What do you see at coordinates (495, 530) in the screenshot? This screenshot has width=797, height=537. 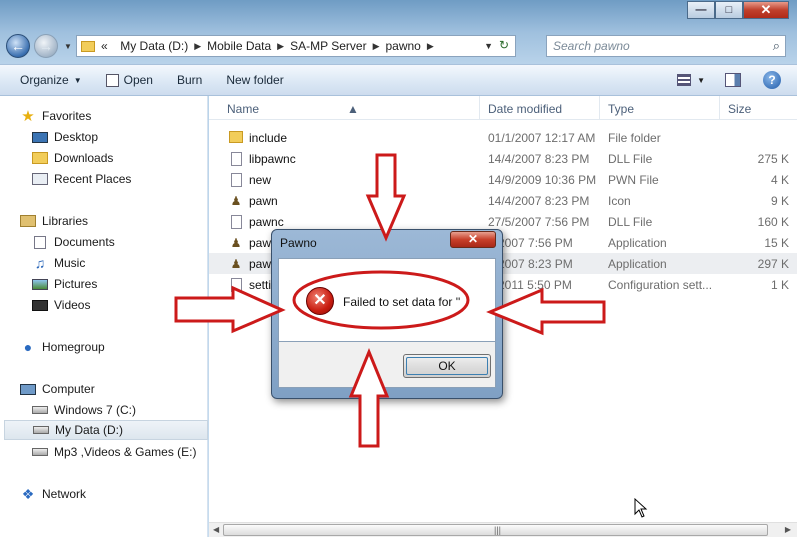 I see `scrollbar-thumb: |||` at bounding box center [495, 530].